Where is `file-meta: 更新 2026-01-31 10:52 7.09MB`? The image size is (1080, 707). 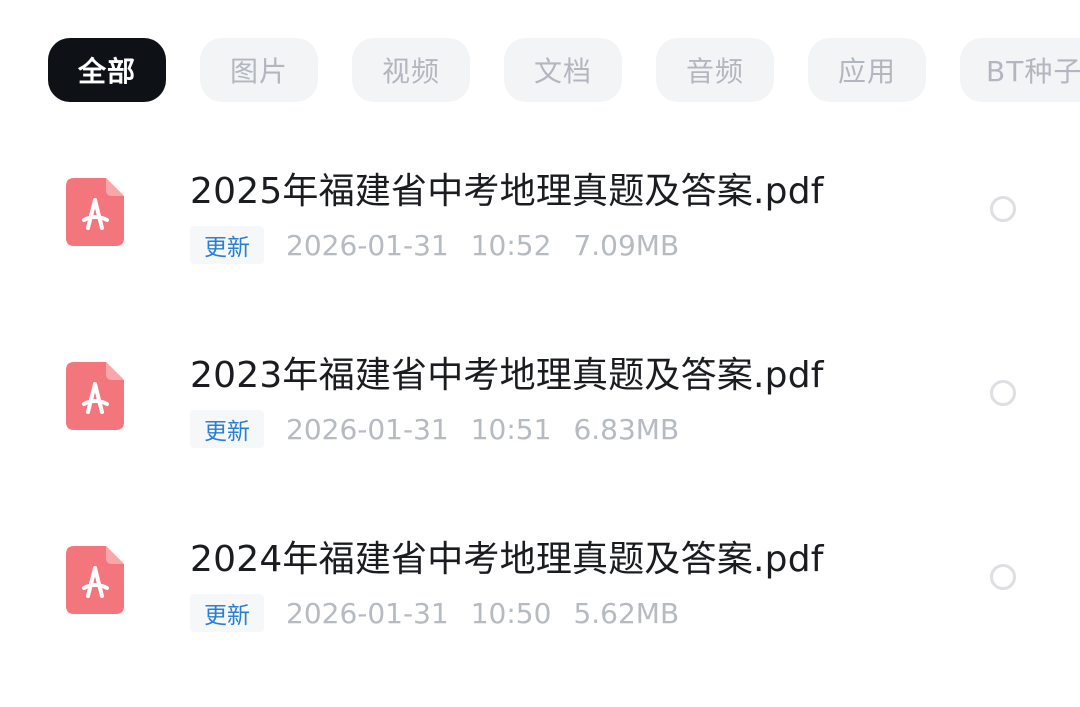
file-meta: 更新 2026-01-31 10:52 7.09MB is located at coordinates (434, 245).